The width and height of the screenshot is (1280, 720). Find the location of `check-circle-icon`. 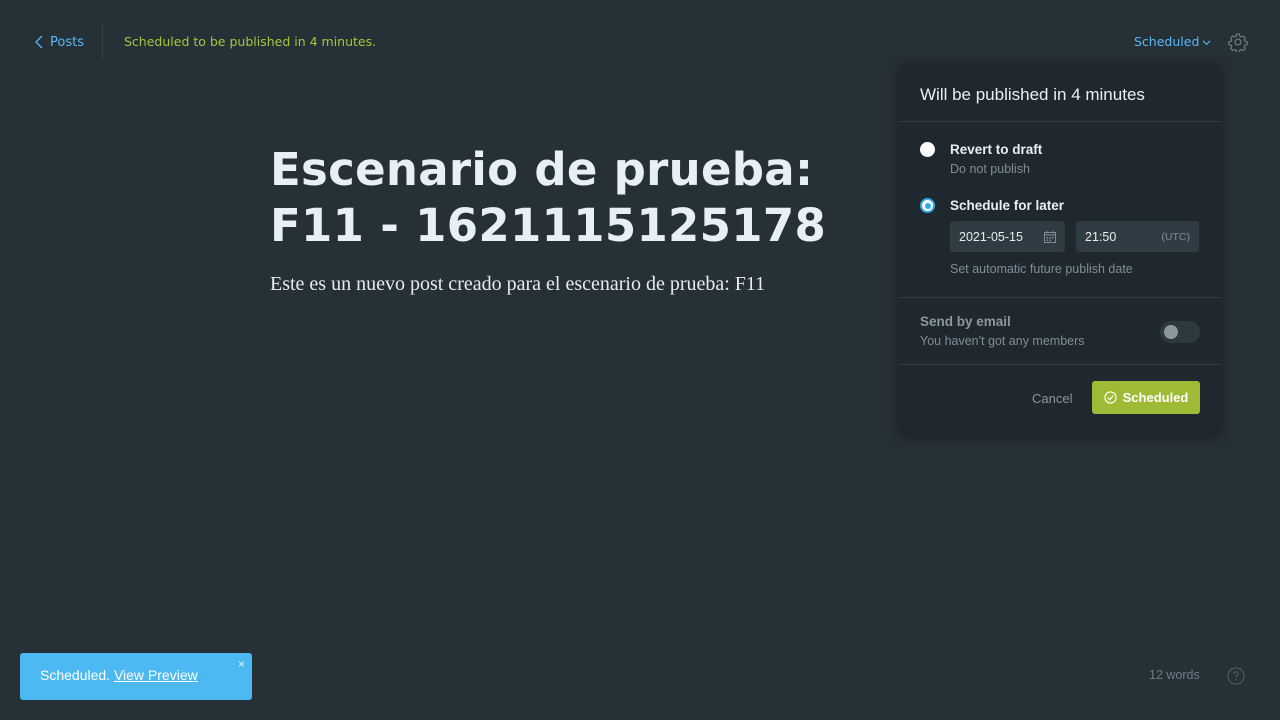

check-circle-icon is located at coordinates (1110, 397).